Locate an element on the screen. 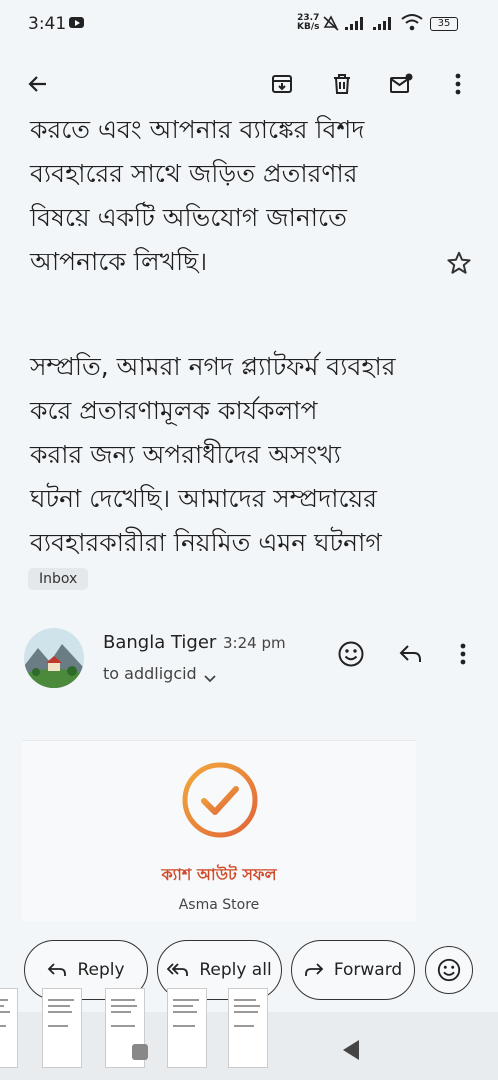  speed-unit: KB/s is located at coordinates (308, 27).